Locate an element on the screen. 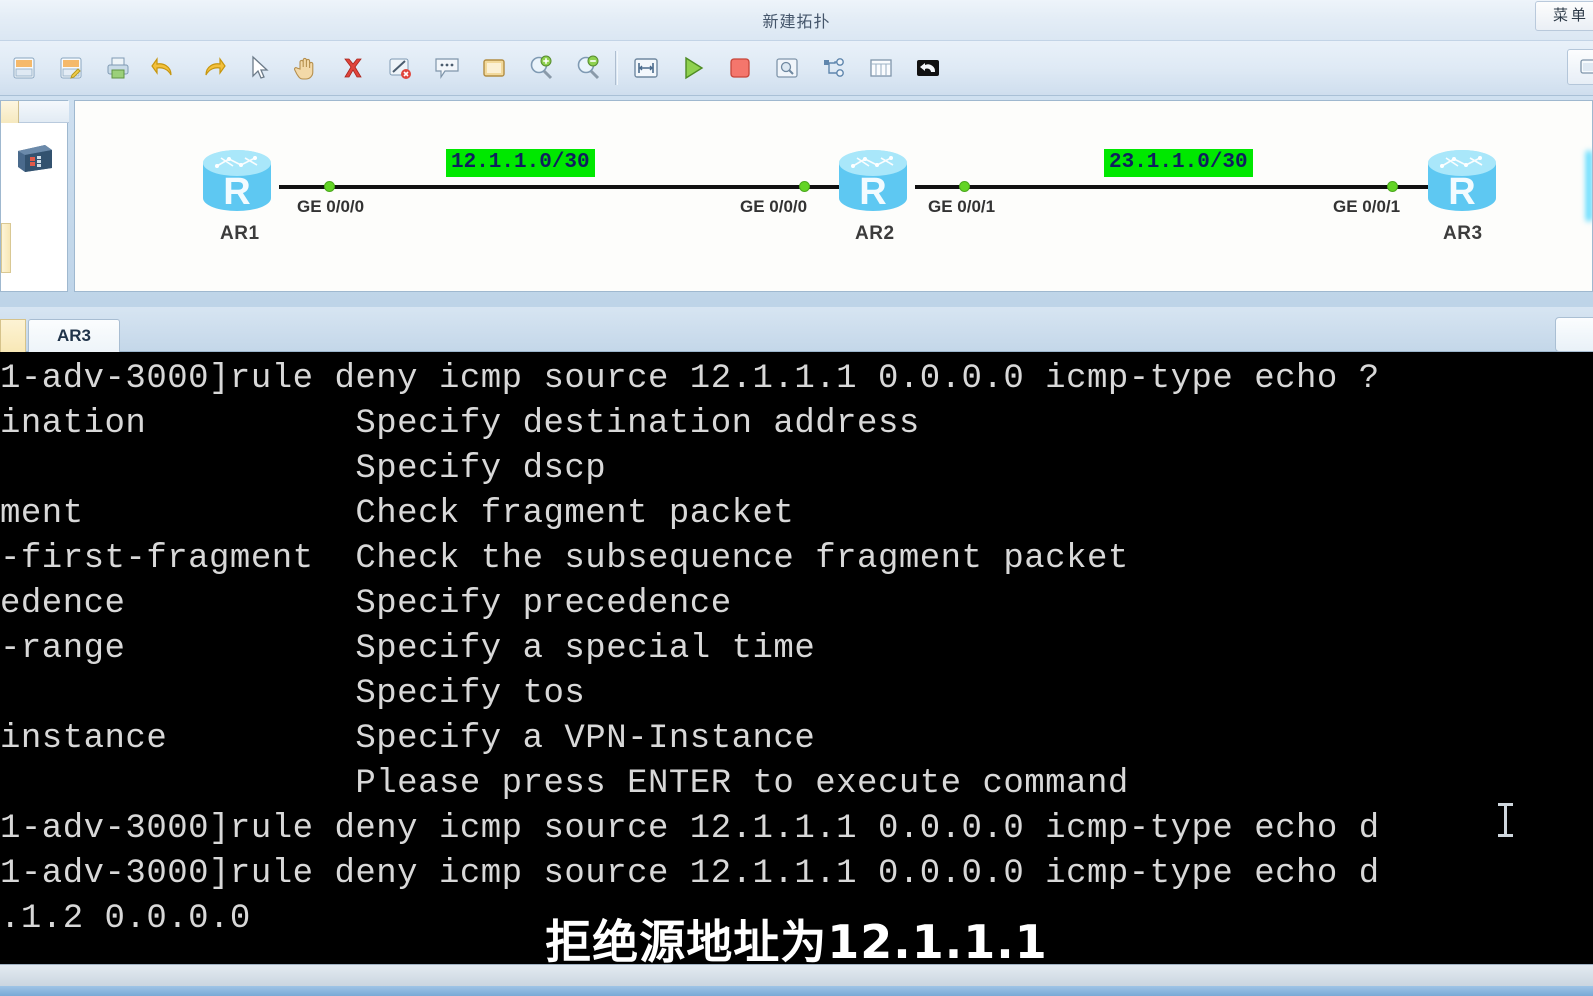 The width and height of the screenshot is (1593, 996). terminal-line-3: ment Check fragment packet is located at coordinates (397, 514).